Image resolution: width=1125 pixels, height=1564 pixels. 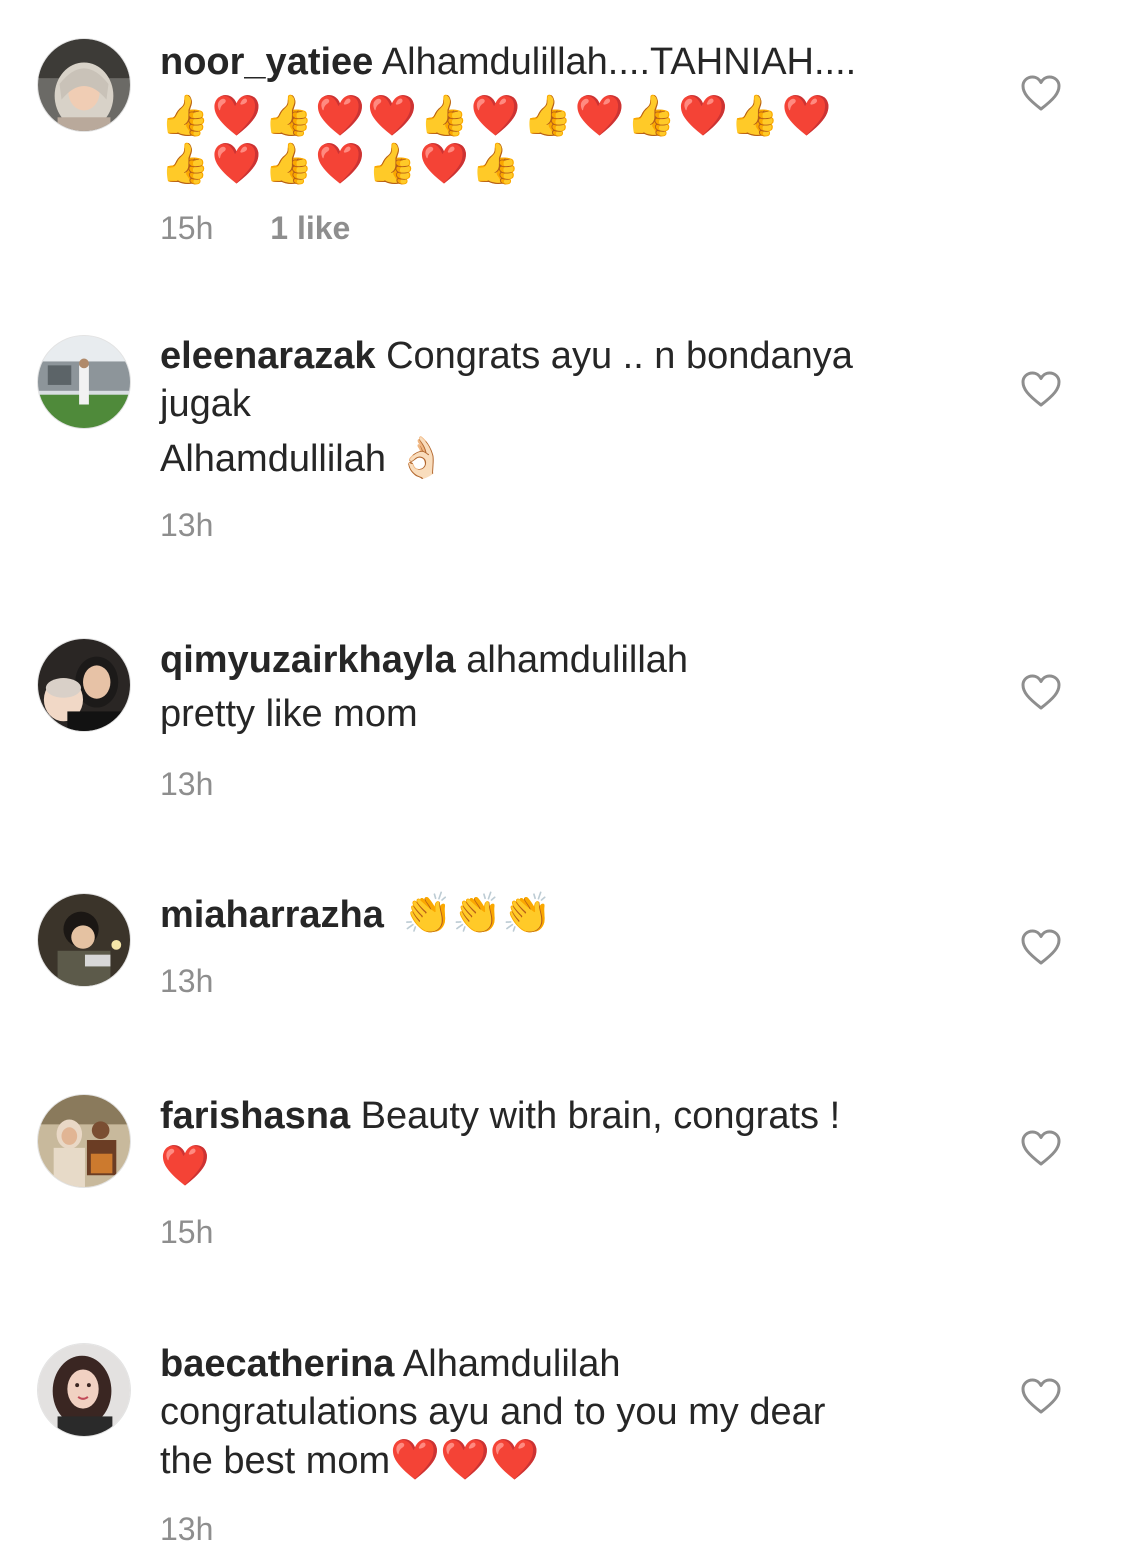 What do you see at coordinates (310, 228) in the screenshot?
I see `comment-likes: 1 like` at bounding box center [310, 228].